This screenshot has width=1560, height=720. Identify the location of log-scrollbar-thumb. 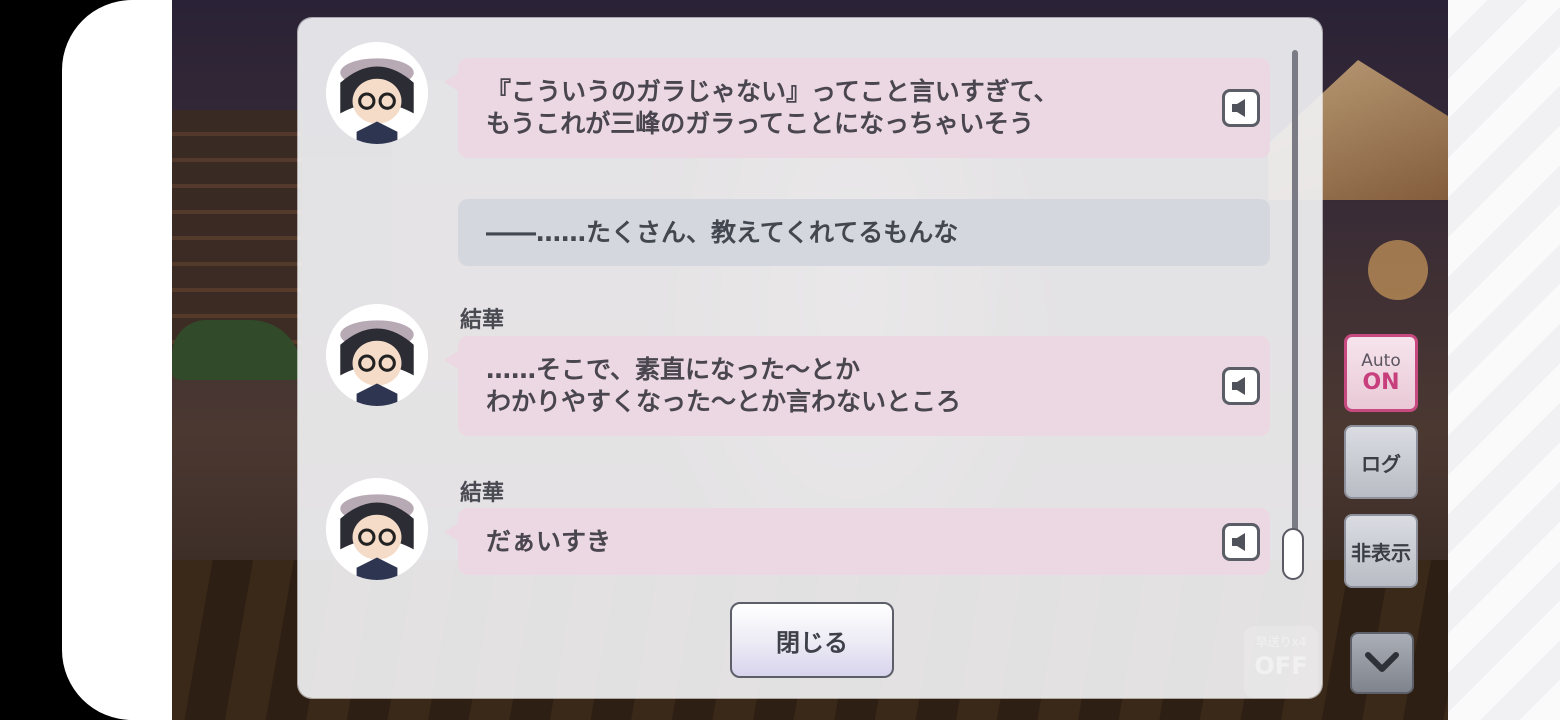
(1293, 554).